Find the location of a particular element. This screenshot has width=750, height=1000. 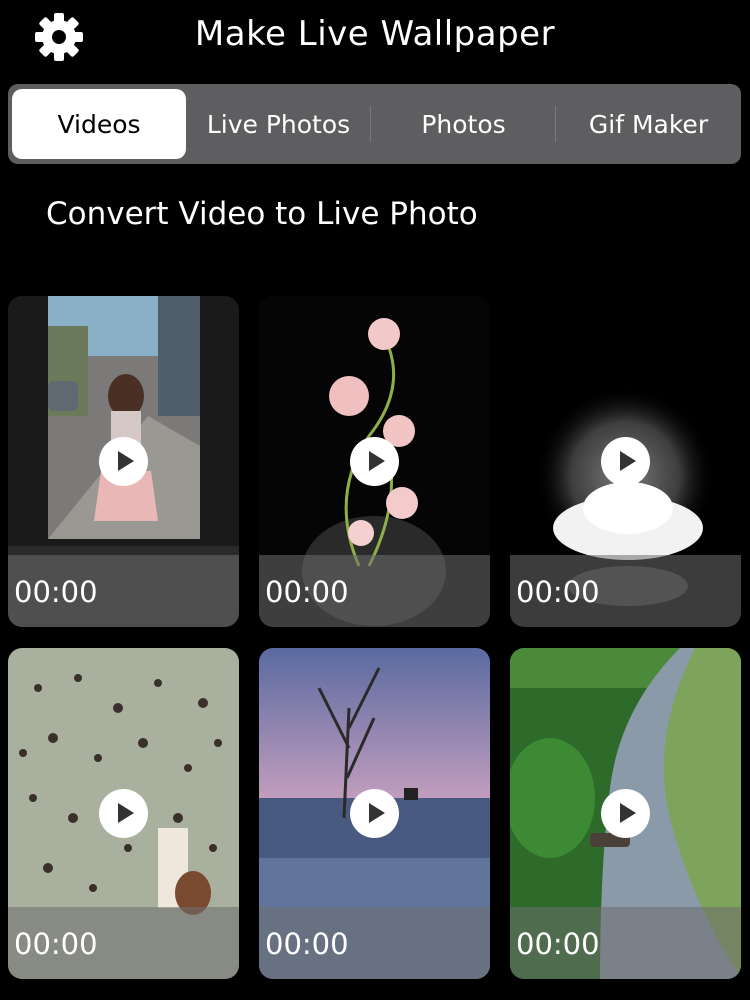

header: Make Live Wallpaper is located at coordinates (375, 40).